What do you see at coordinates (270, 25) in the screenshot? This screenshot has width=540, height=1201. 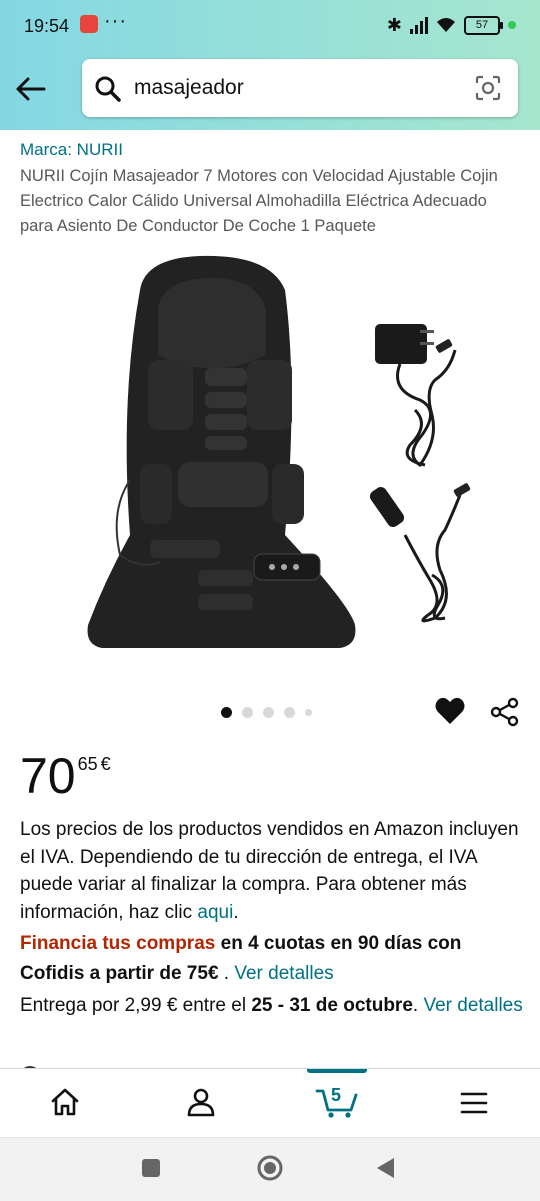 I see `status-bar: 19:54 ··· ✱ 57` at bounding box center [270, 25].